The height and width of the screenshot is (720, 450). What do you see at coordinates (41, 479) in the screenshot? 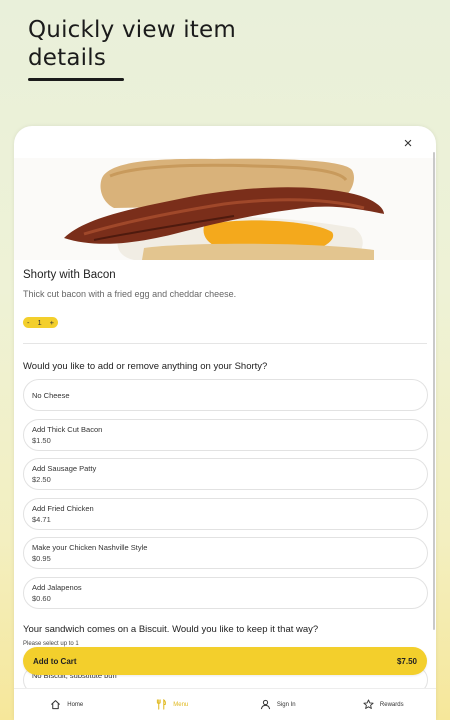
I see `option-price: $2.50` at bounding box center [41, 479].